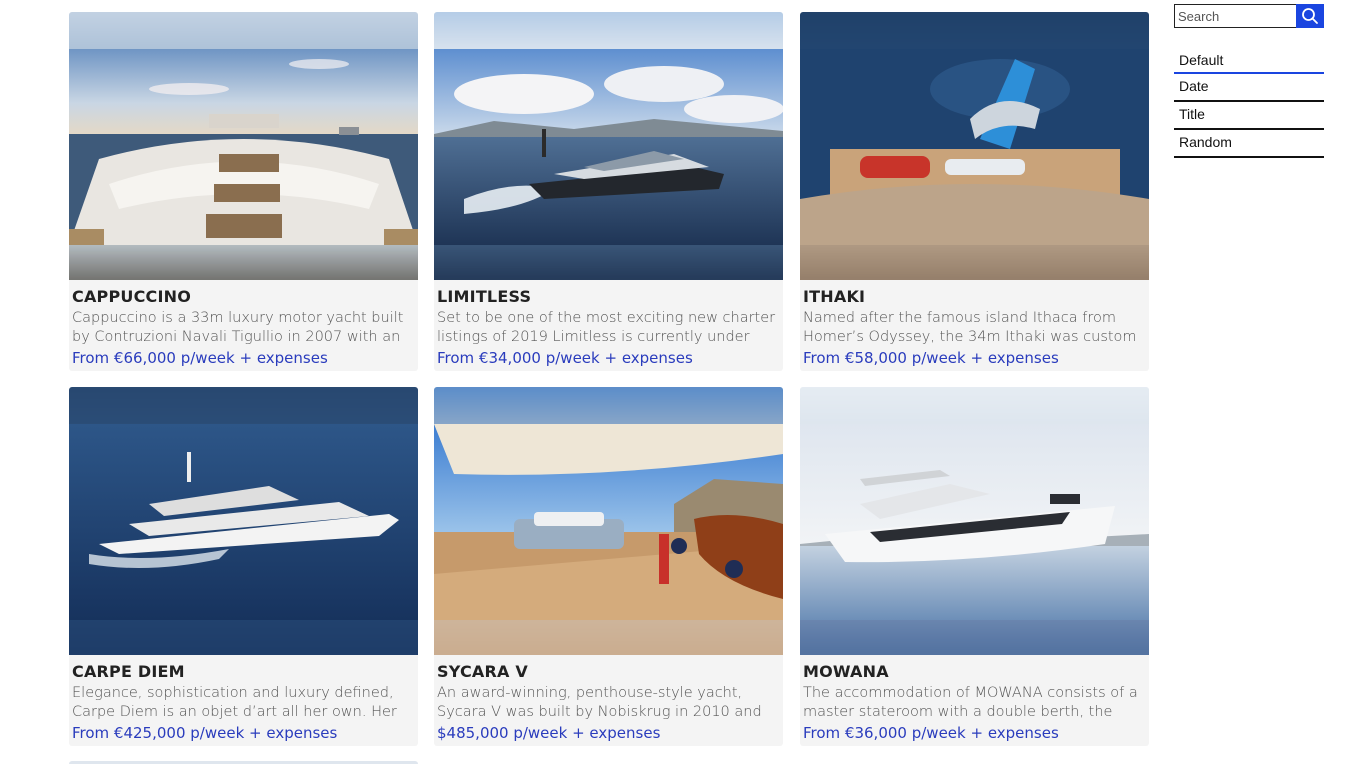  I want to click on search-icon, so click(1310, 16).